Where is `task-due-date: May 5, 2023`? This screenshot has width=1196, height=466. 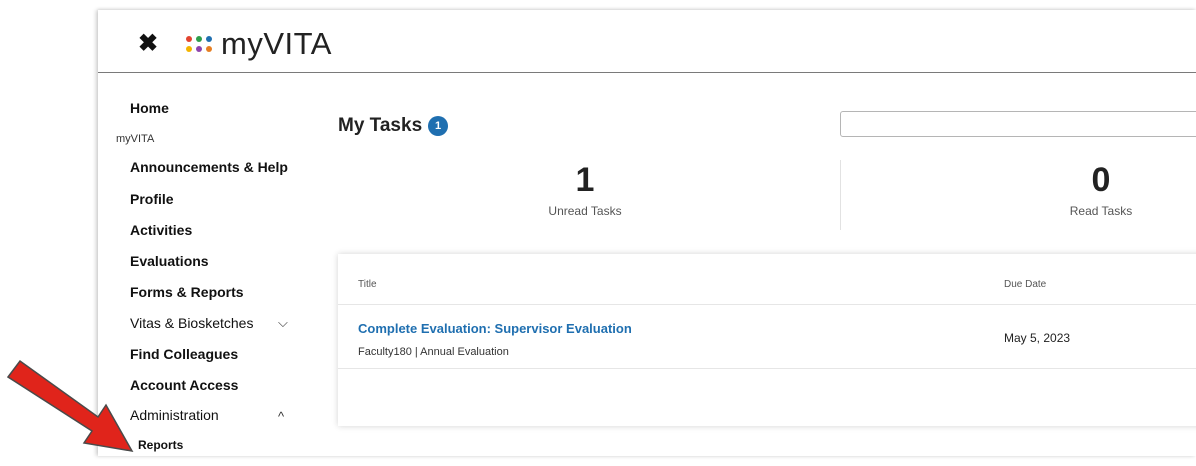 task-due-date: May 5, 2023 is located at coordinates (1037, 338).